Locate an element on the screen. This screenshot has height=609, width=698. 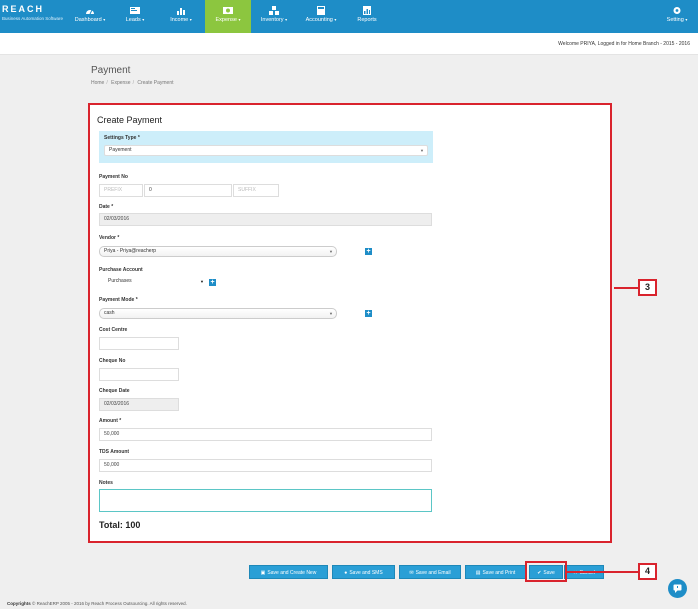
settings-type-section: Settings Type * Payement ▼ is located at coordinates (266, 147).